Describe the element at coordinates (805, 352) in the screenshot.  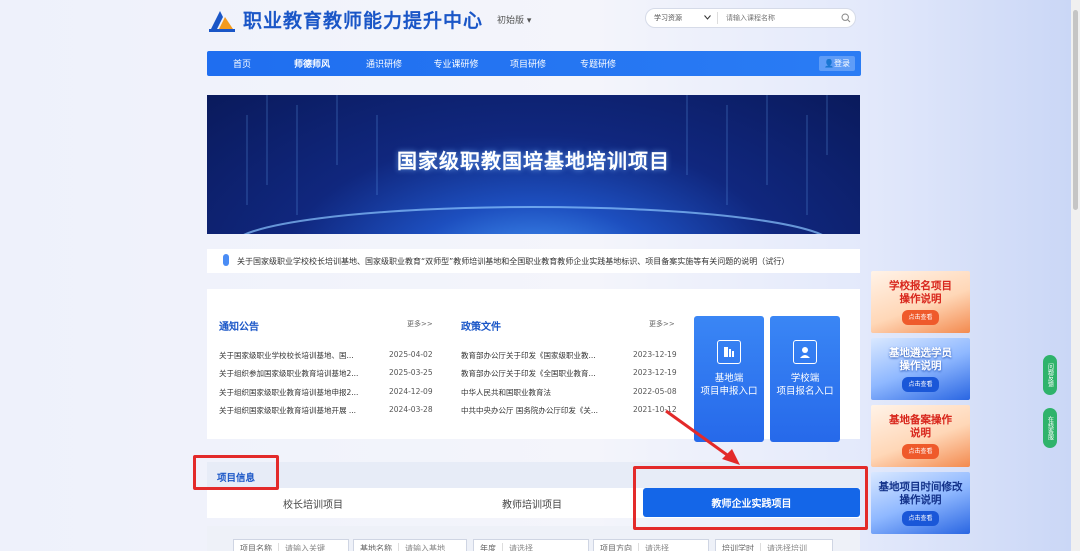
I see `user-icon` at that location.